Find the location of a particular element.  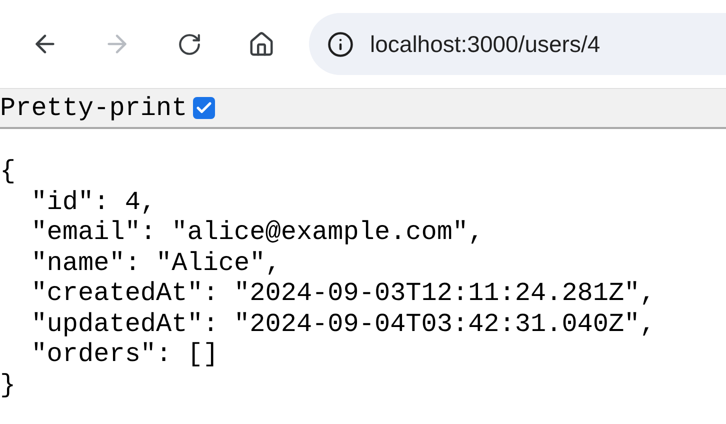

site-info-button is located at coordinates (340, 44).